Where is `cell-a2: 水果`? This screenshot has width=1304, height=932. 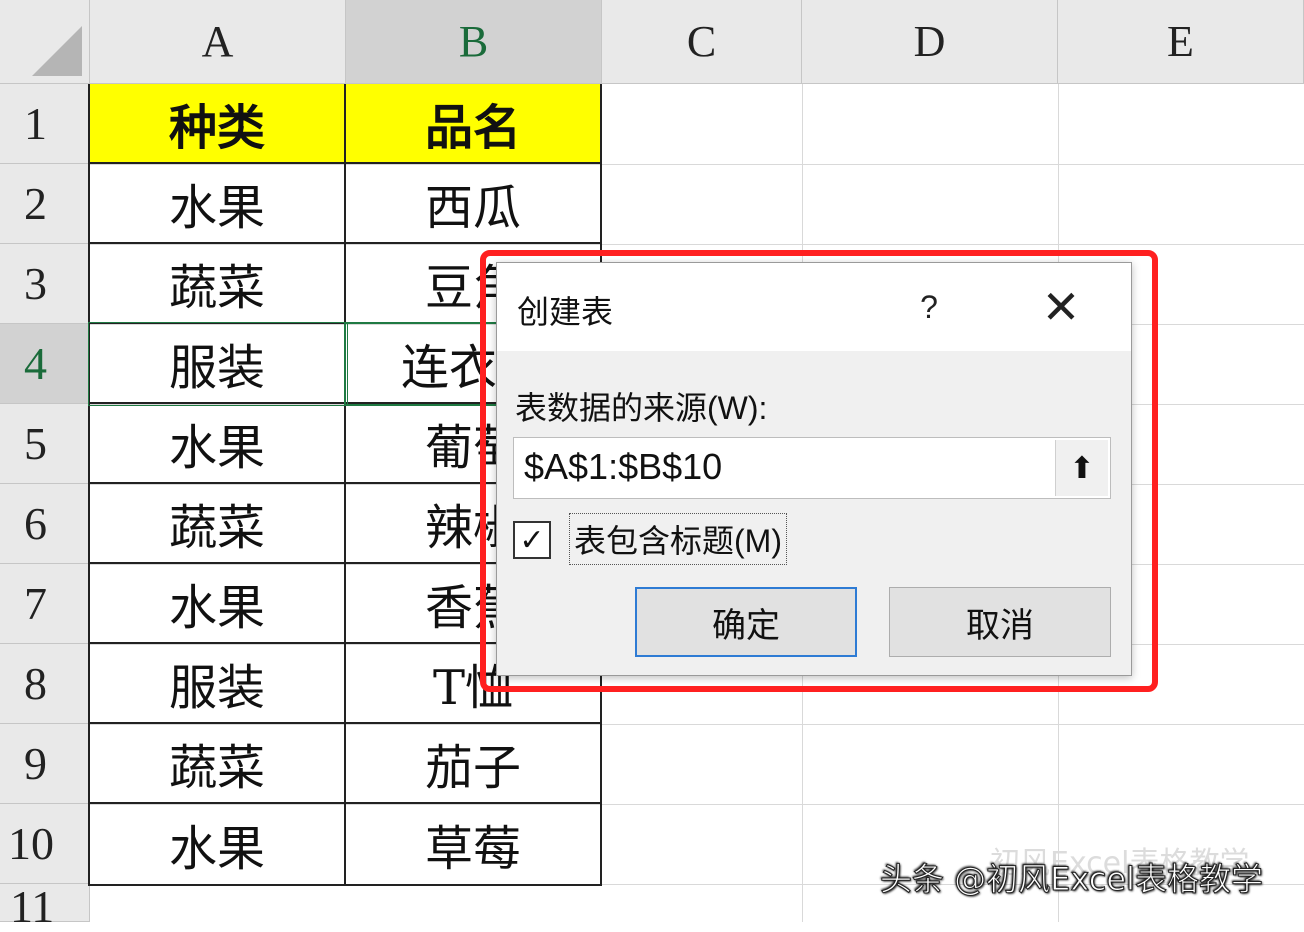 cell-a2: 水果 is located at coordinates (218, 204).